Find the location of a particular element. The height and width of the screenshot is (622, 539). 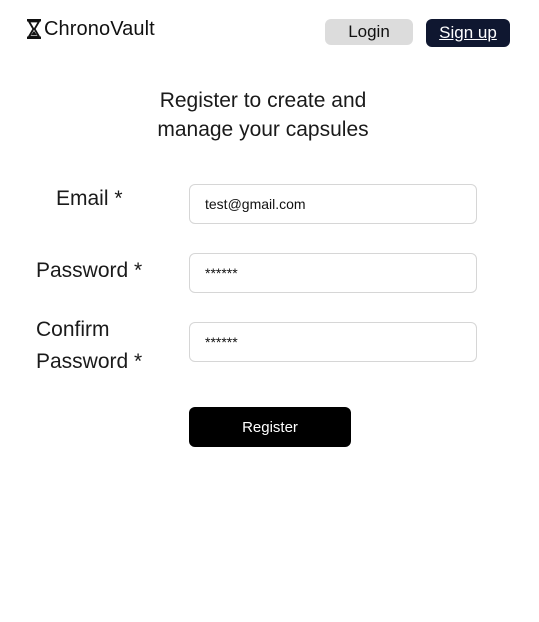

password-field is located at coordinates (333, 273).